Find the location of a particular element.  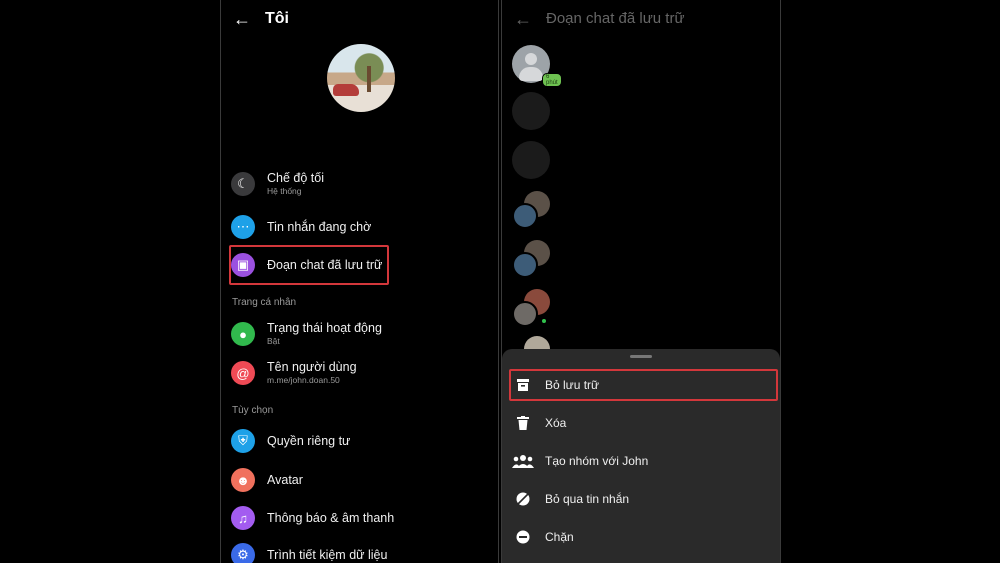

section-options-heading: Tùy chọn is located at coordinates (253, 410).